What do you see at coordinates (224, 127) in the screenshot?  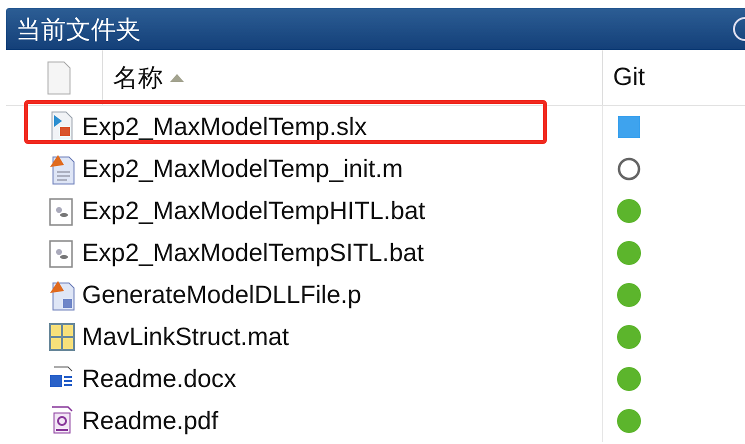 I see `file-name: Exp2_MaxModelTemp.slx` at bounding box center [224, 127].